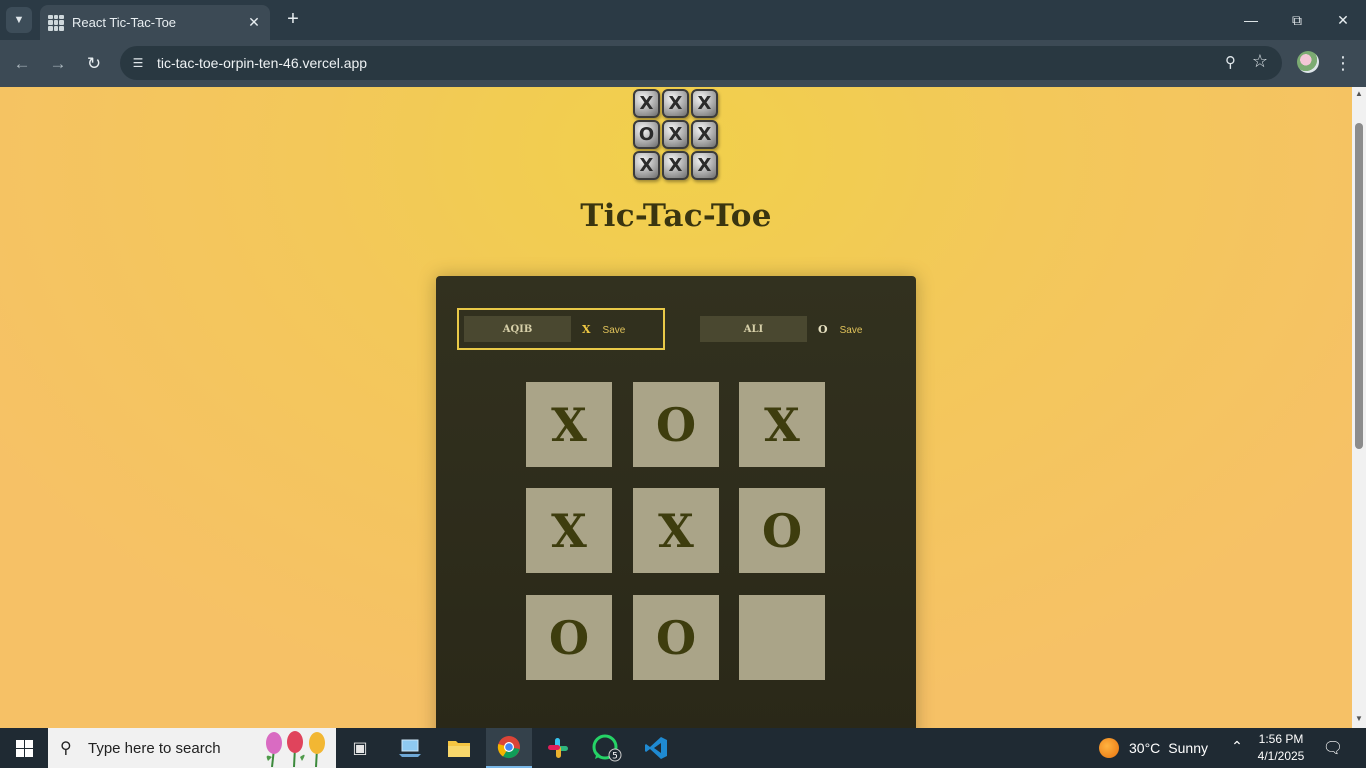 This screenshot has width=1366, height=768. I want to click on weather-temperature: 30°C, so click(1145, 748).